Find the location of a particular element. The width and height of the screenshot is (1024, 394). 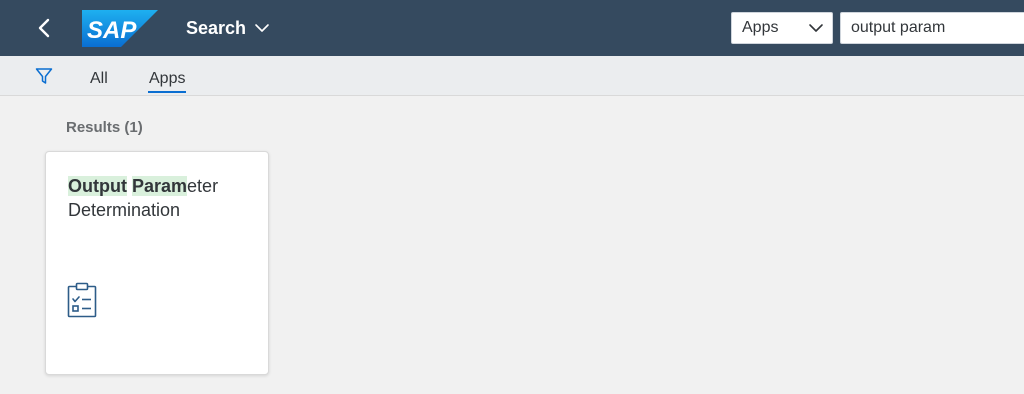

search-scope-select: Apps is located at coordinates (782, 28).